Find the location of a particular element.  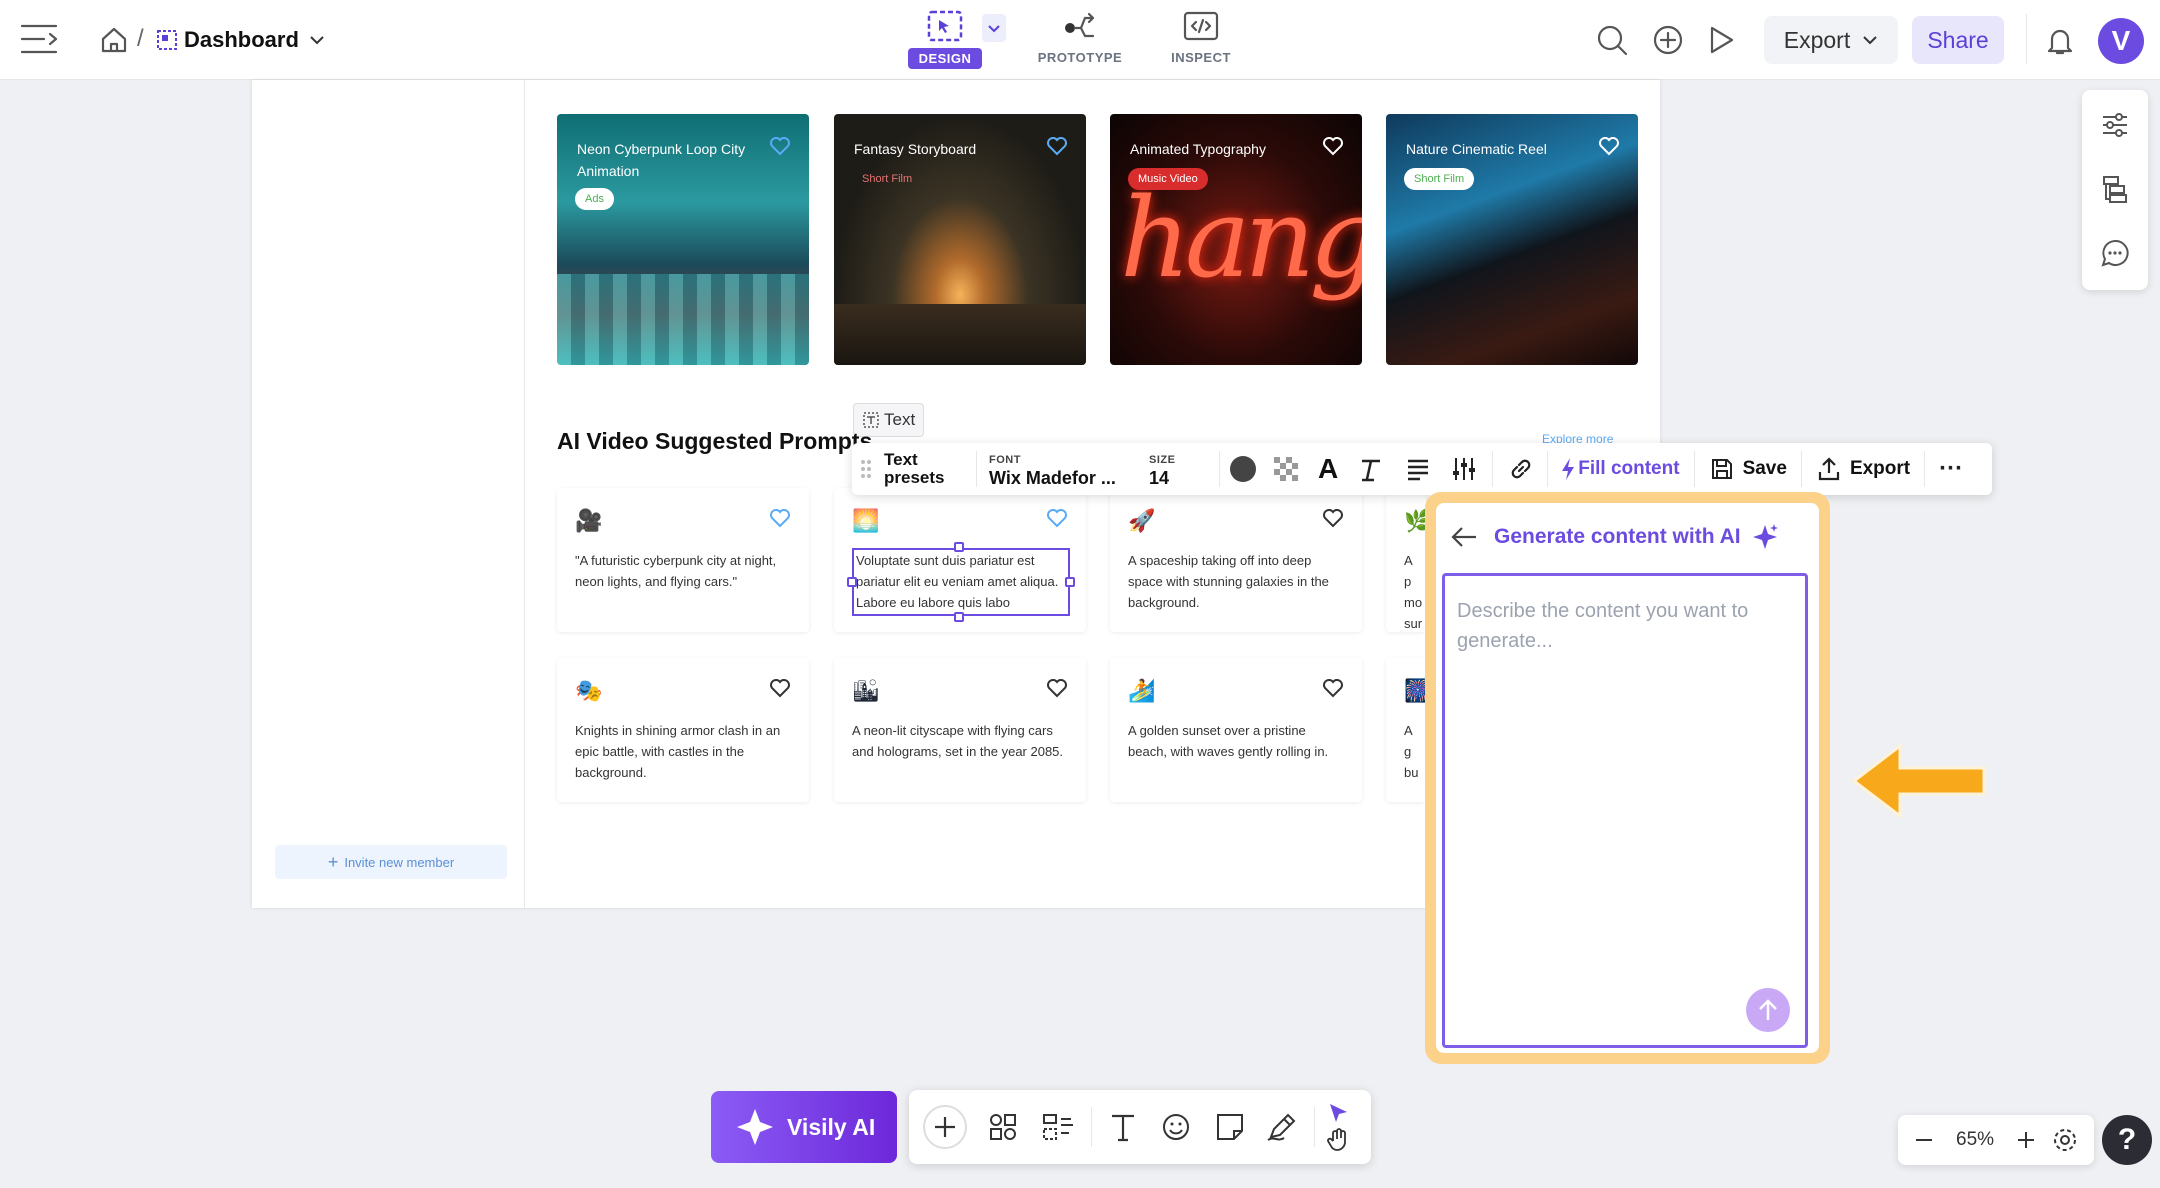

avatar: V is located at coordinates (2121, 41).